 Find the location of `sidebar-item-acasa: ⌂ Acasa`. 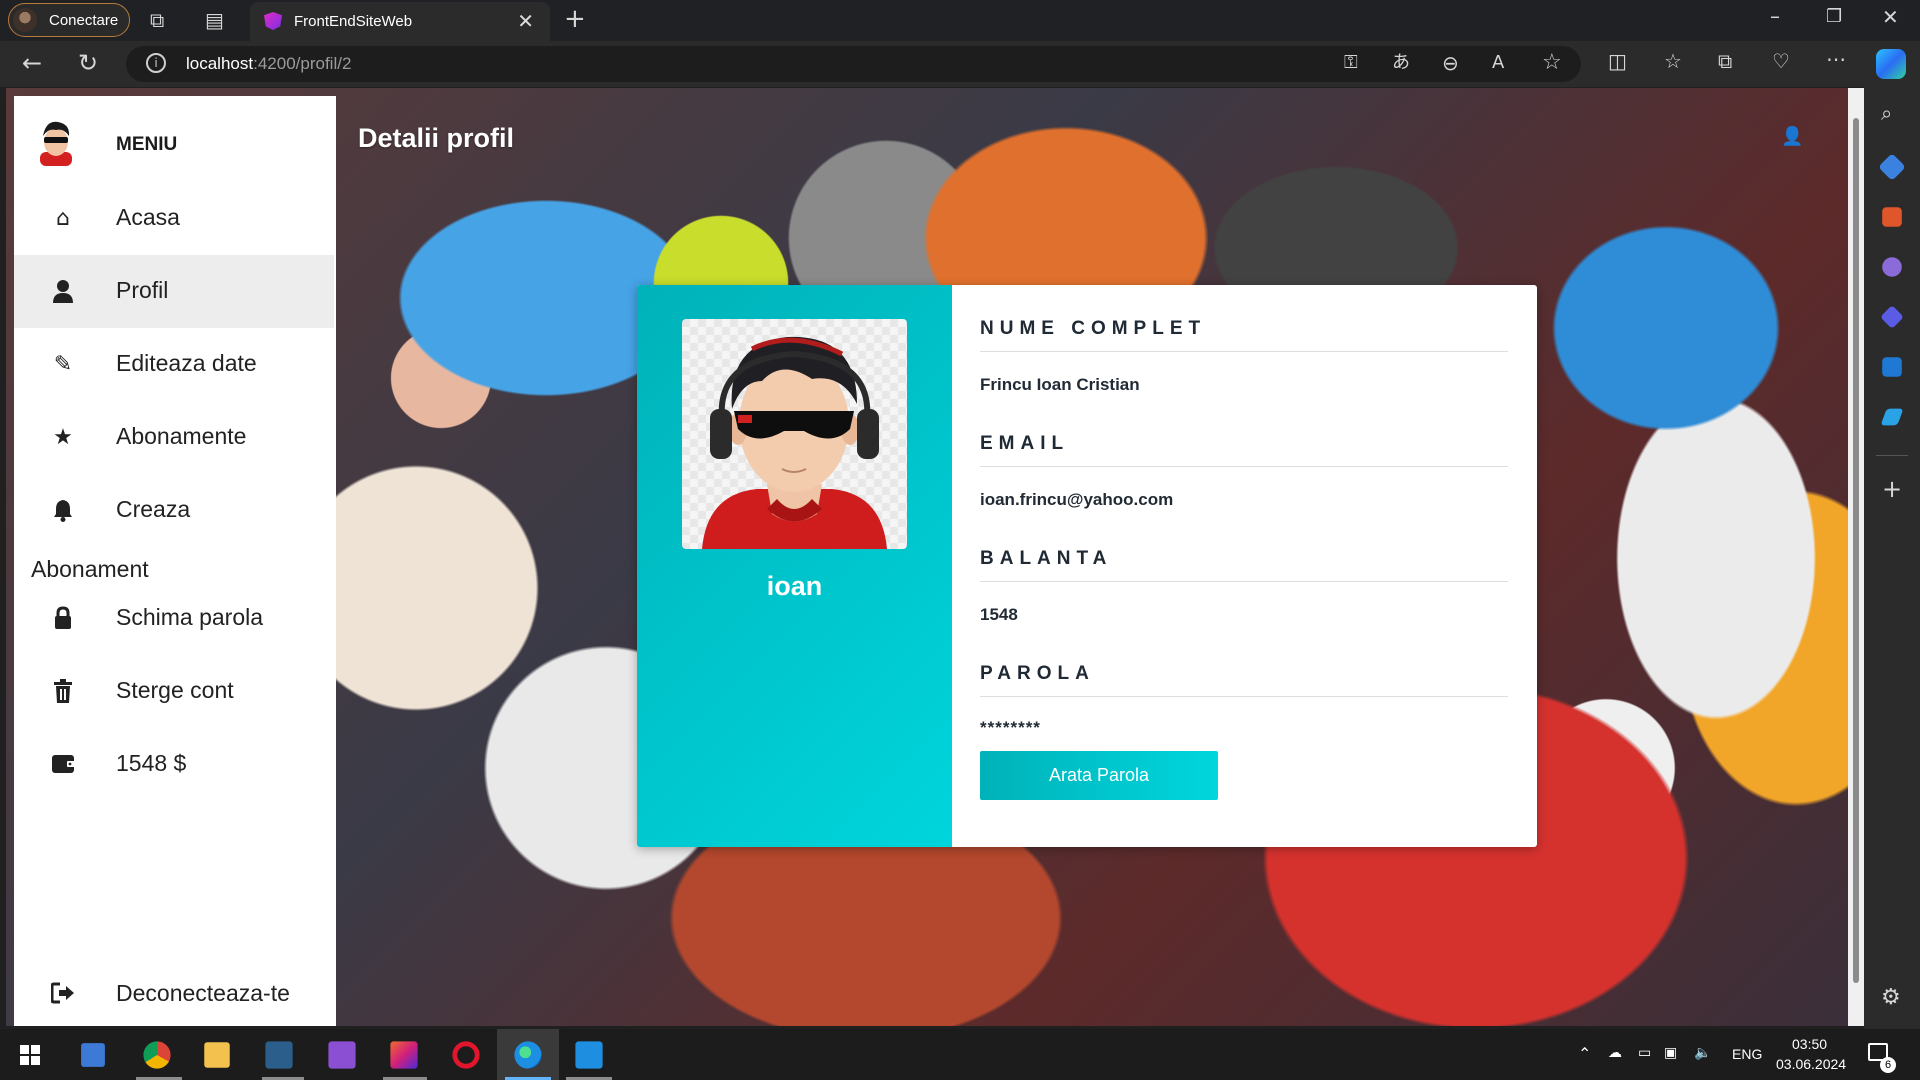

sidebar-item-acasa: ⌂ Acasa is located at coordinates (175, 218).